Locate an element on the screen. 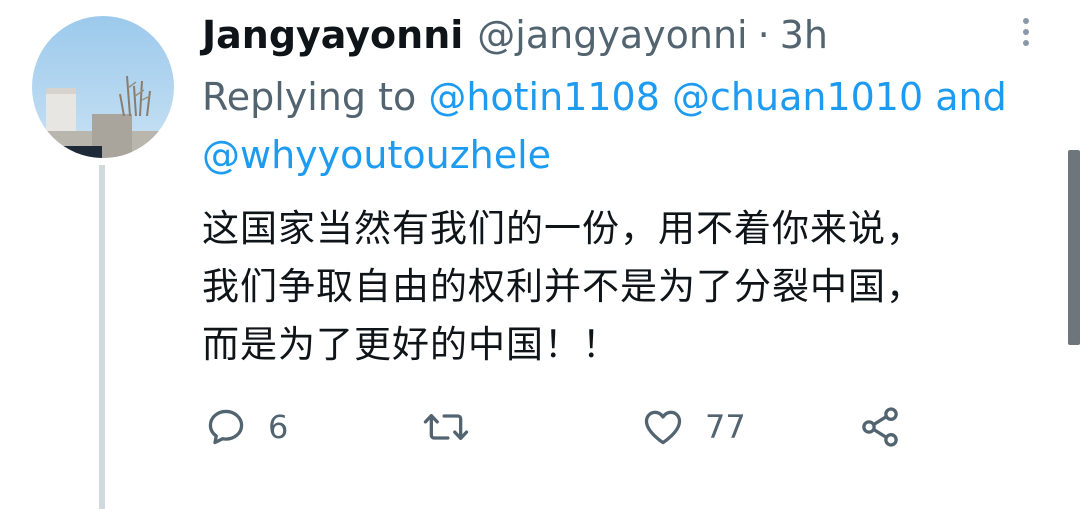 This screenshot has width=1080, height=509. avatar is located at coordinates (103, 87).